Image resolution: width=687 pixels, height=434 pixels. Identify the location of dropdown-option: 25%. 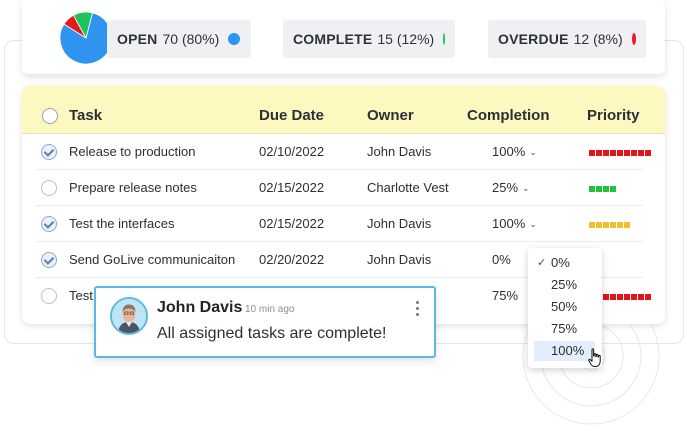
(564, 285).